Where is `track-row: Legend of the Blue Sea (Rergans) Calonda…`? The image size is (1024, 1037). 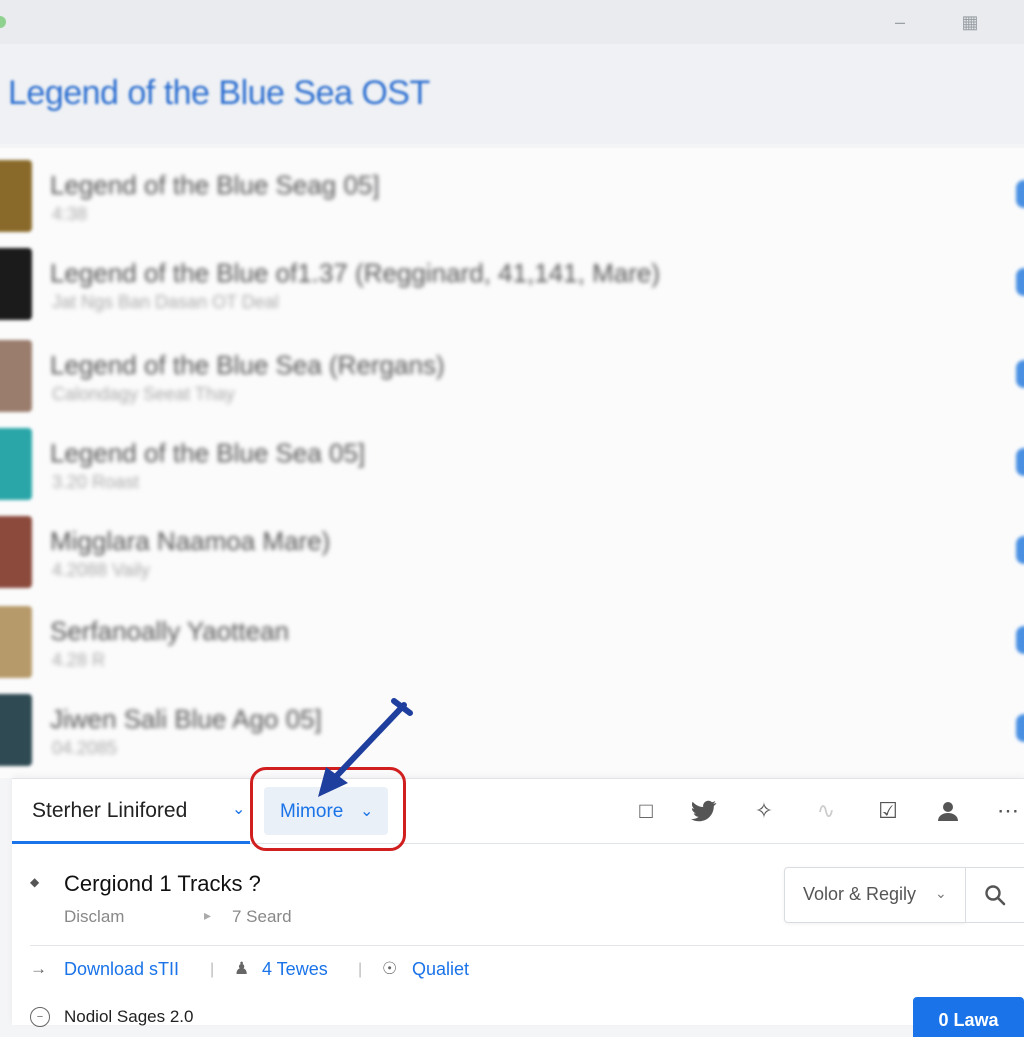 track-row: Legend of the Blue Sea (Rergans) Calonda… is located at coordinates (512, 372).